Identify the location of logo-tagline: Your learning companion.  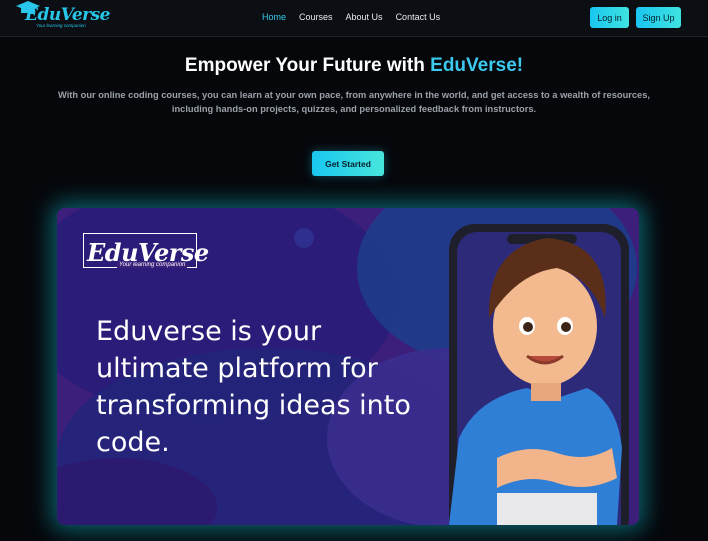
(61, 25).